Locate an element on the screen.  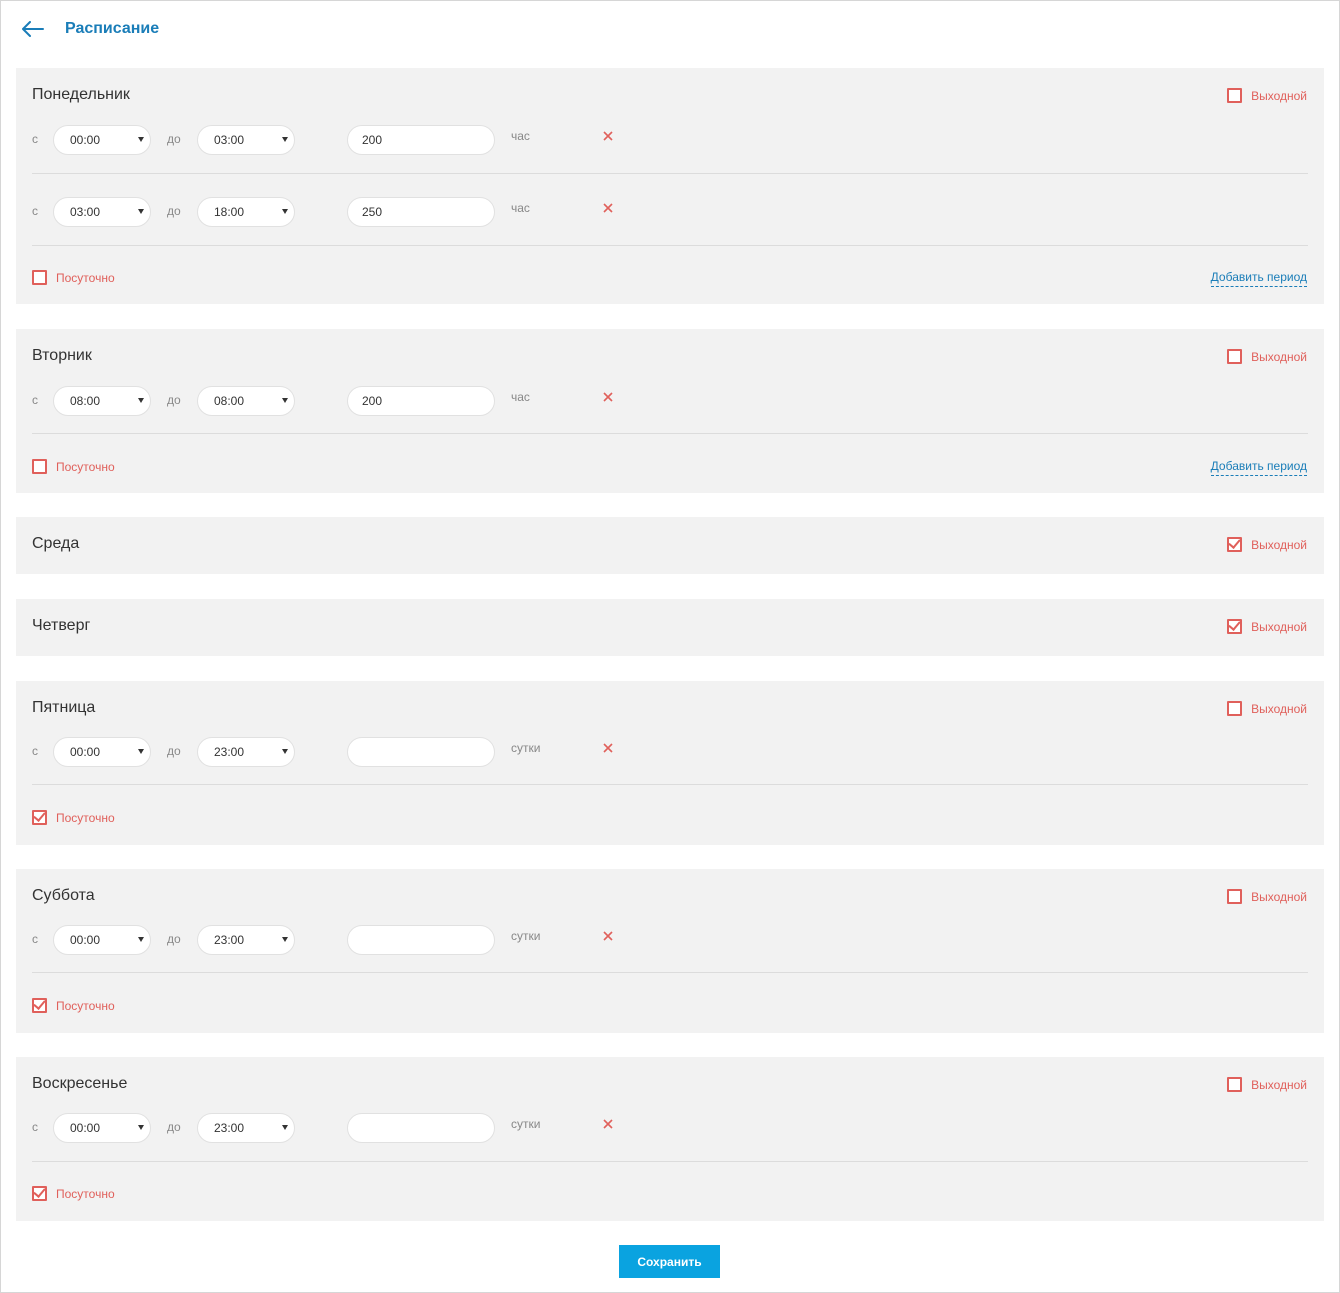
period-row: с 08:00 до 08:00 200 час is located at coordinates (670, 401).